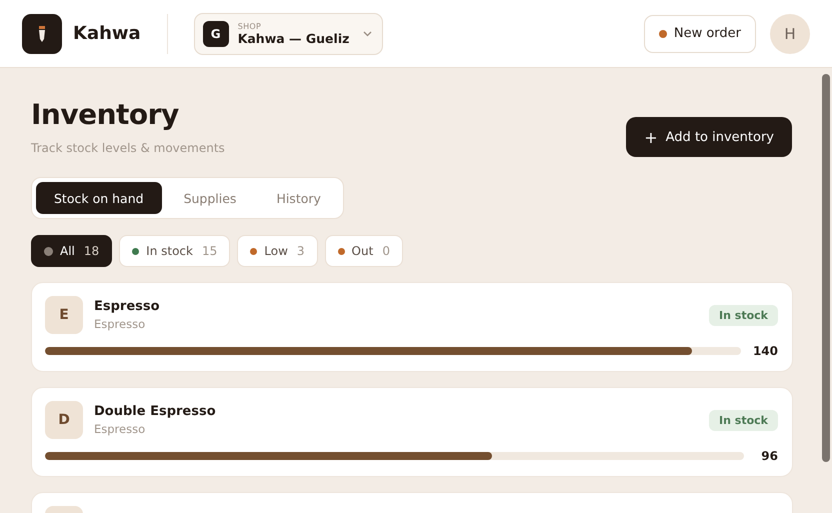  What do you see at coordinates (367, 33) in the screenshot?
I see `chevron-down-icon` at bounding box center [367, 33].